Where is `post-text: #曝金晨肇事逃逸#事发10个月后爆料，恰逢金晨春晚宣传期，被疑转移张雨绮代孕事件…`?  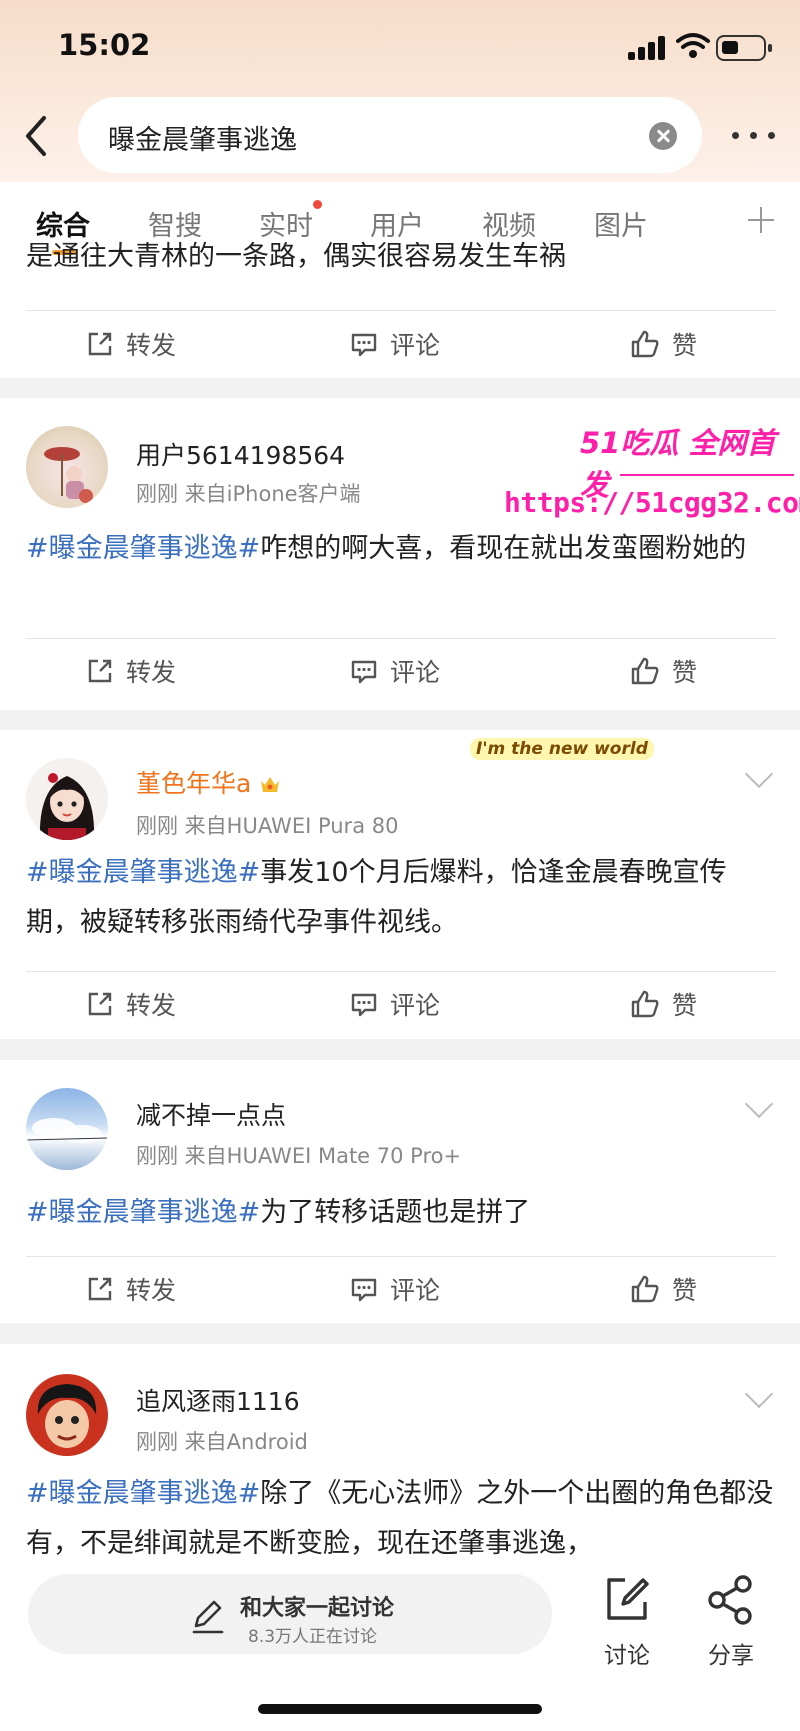
post-text: #曝金晨肇事逃逸#事发10个月后爆料，恰逢金晨春晚宣传期，被疑转移张雨绮代孕事件… is located at coordinates (401, 898).